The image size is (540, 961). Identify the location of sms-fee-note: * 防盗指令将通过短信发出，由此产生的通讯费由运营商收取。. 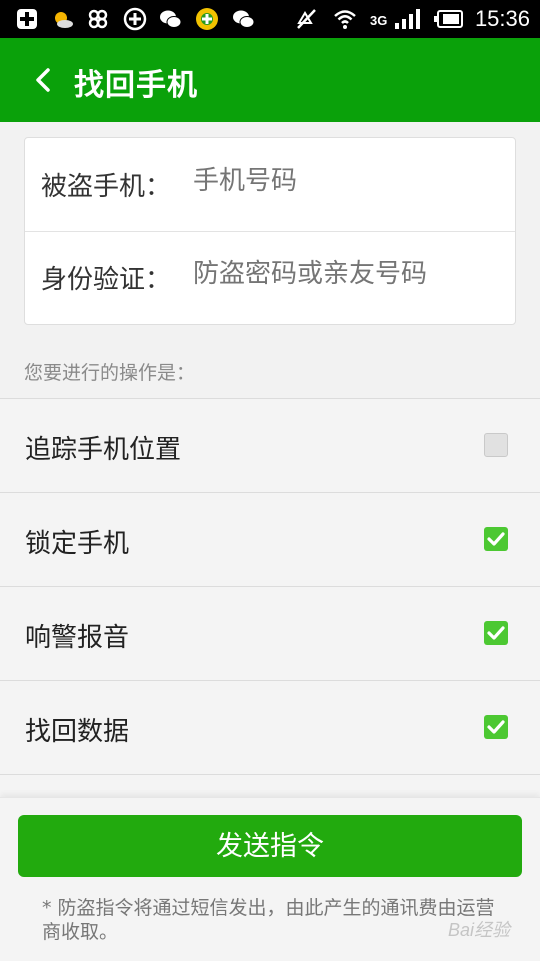
(268, 920).